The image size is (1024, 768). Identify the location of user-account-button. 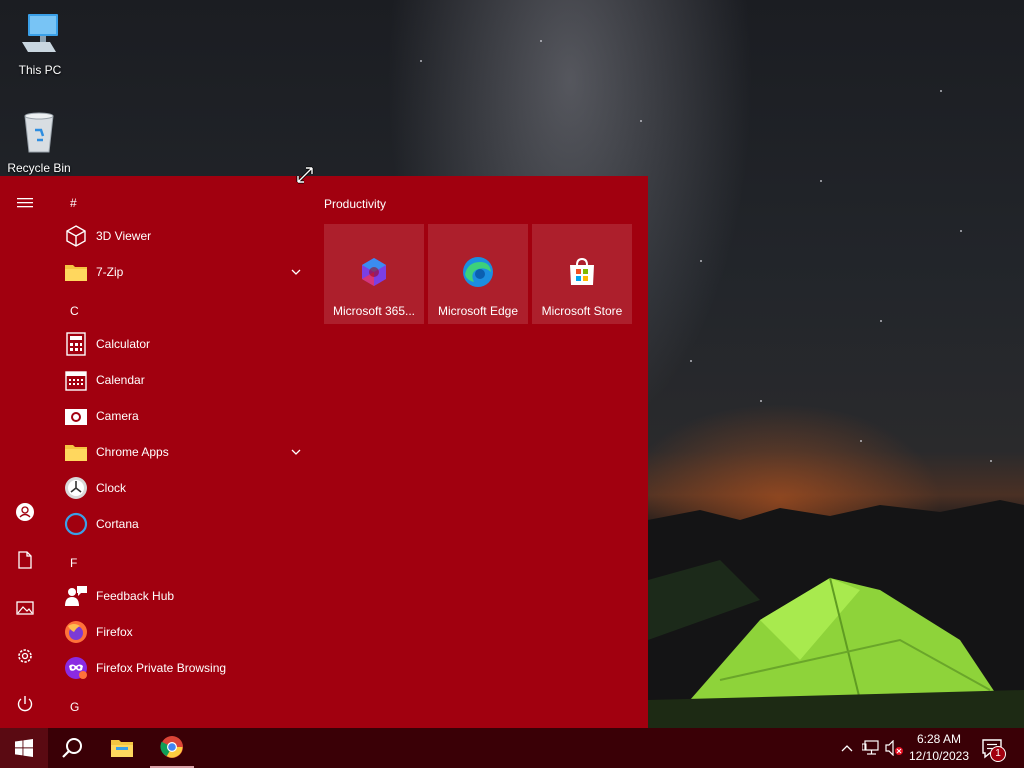
(25, 512).